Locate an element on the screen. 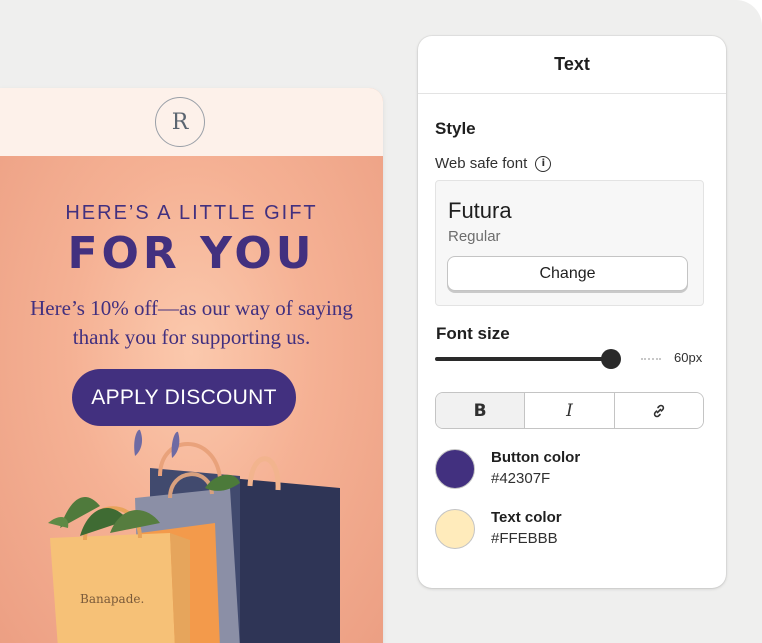 The width and height of the screenshot is (762, 643). italic-button: I is located at coordinates (570, 410).